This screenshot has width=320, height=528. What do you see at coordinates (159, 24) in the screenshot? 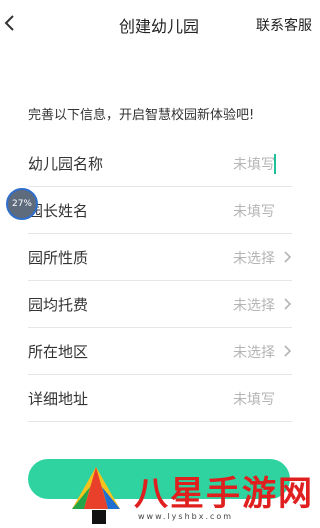
I see `header-bar: 创建幼儿园 联系客服` at bounding box center [159, 24].